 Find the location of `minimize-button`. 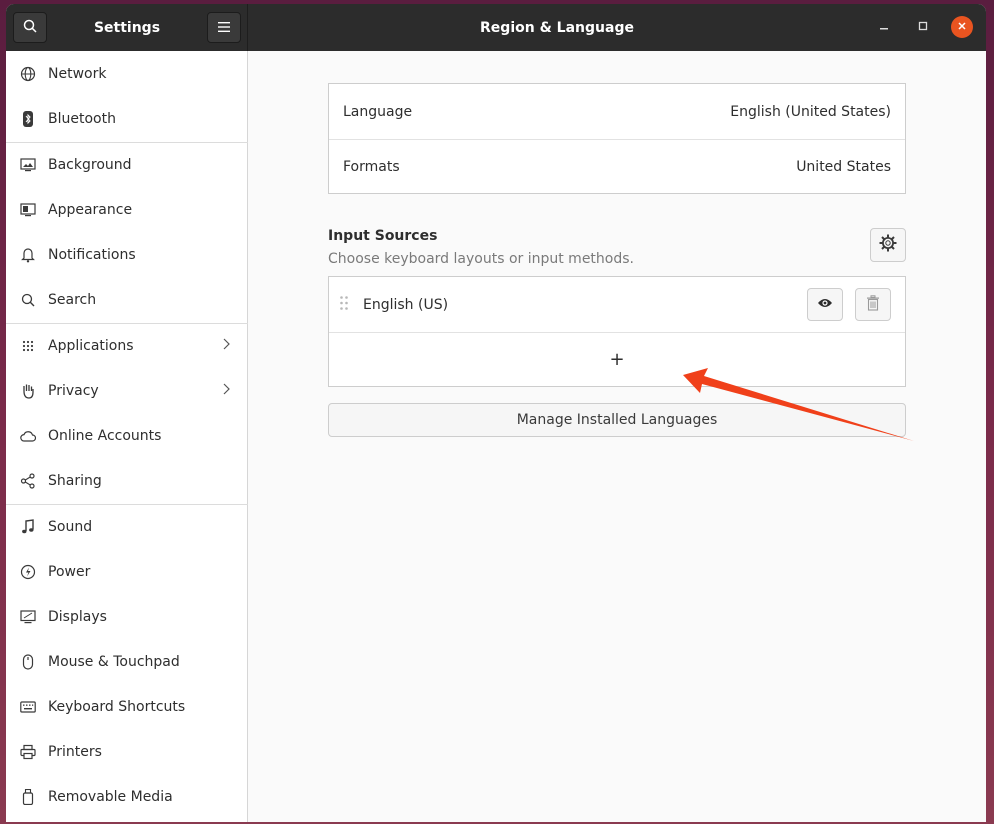

minimize-button is located at coordinates (884, 27).